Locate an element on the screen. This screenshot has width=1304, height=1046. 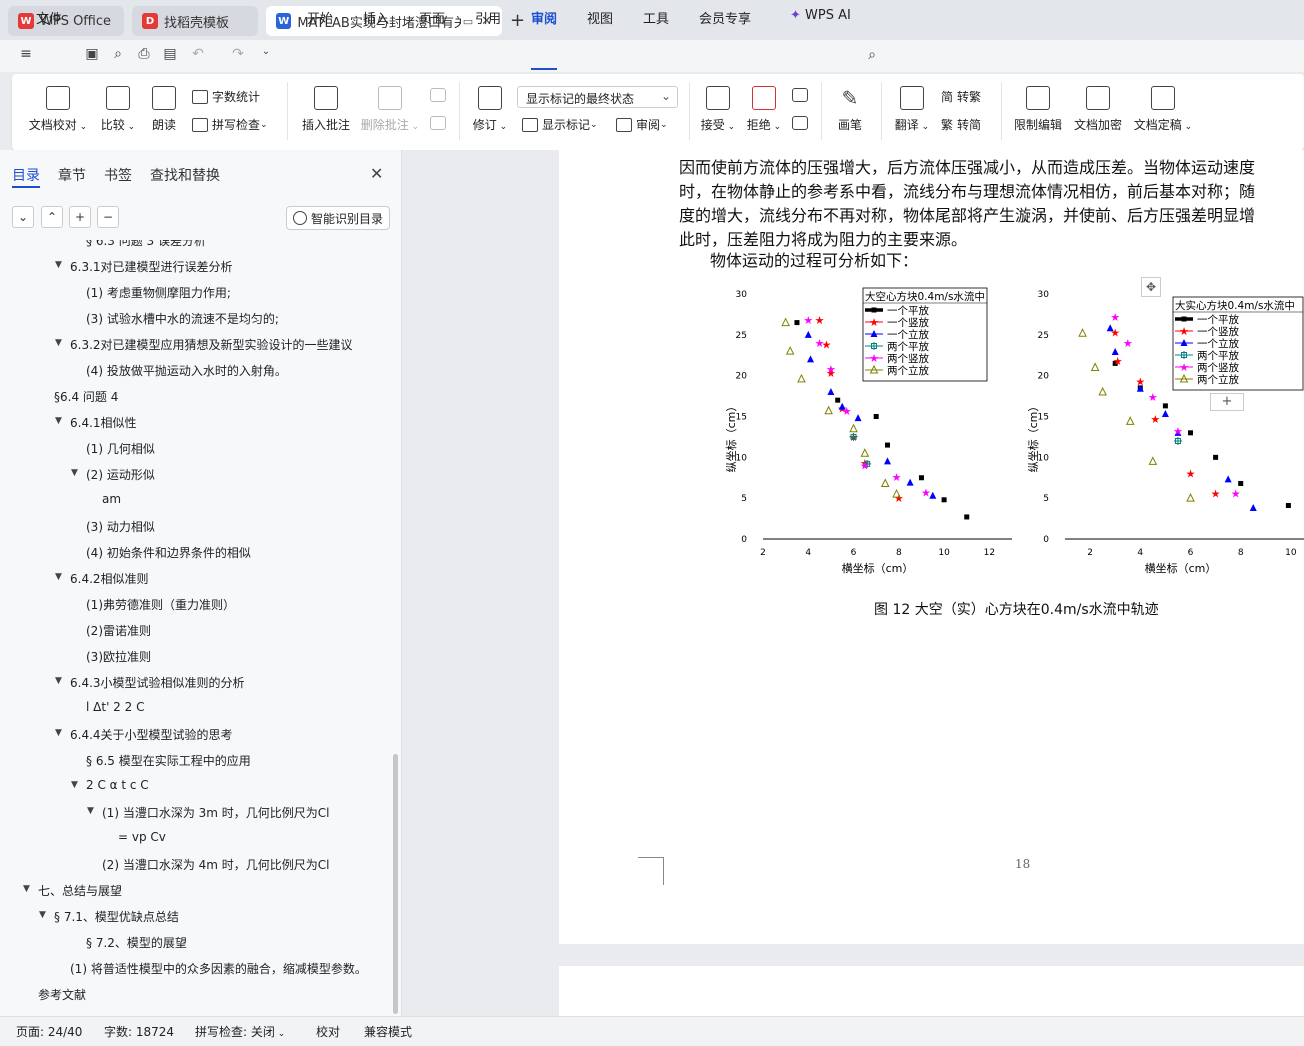
print-icon: ⎙ is located at coordinates (144, 54).